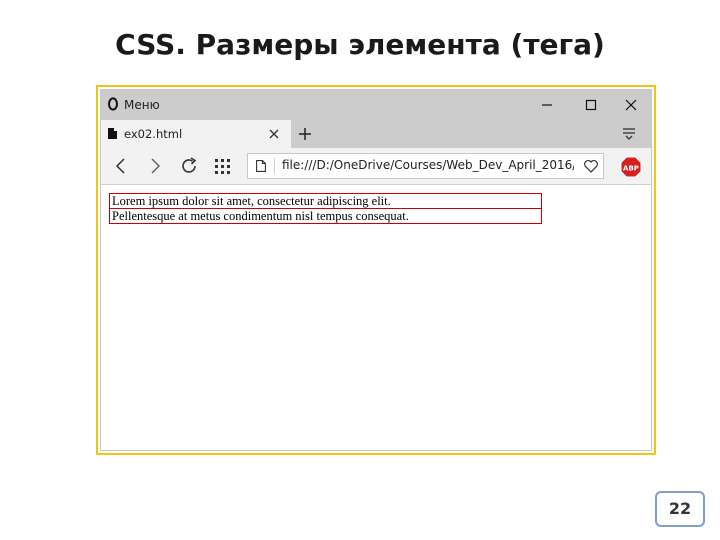 This screenshot has width=720, height=540. What do you see at coordinates (591, 166) in the screenshot?
I see `heart-icon` at bounding box center [591, 166].